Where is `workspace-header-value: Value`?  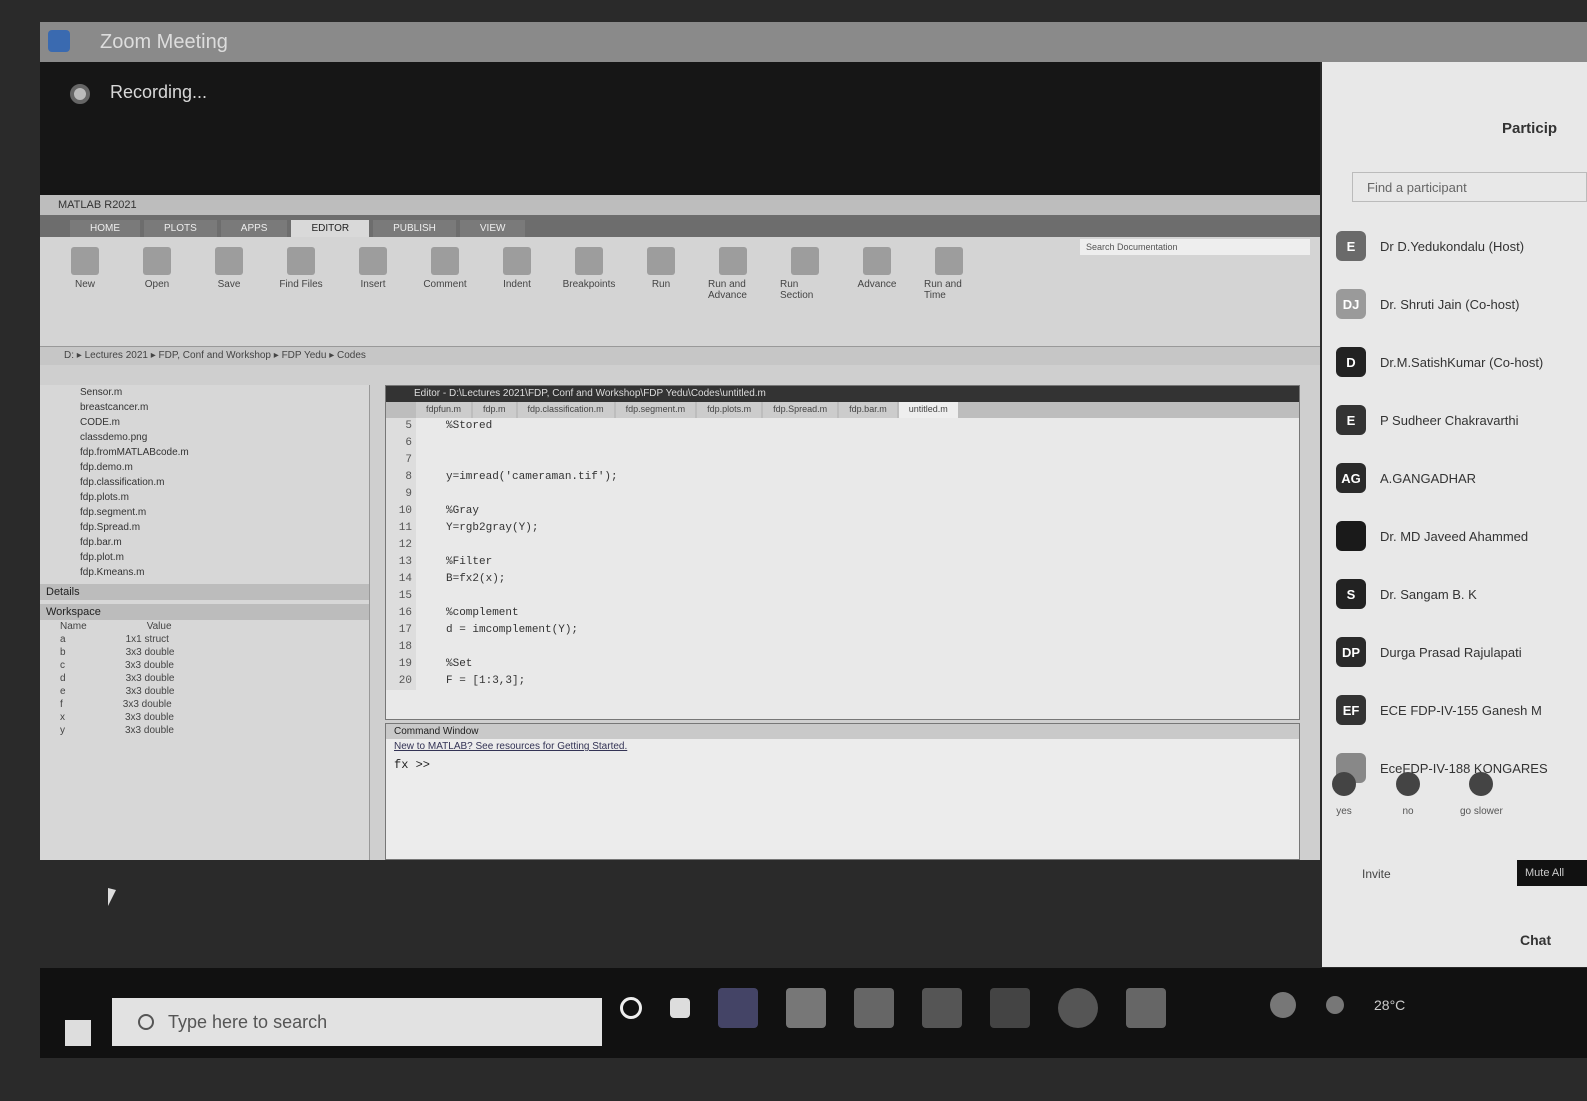 workspace-header-value: Value is located at coordinates (159, 626).